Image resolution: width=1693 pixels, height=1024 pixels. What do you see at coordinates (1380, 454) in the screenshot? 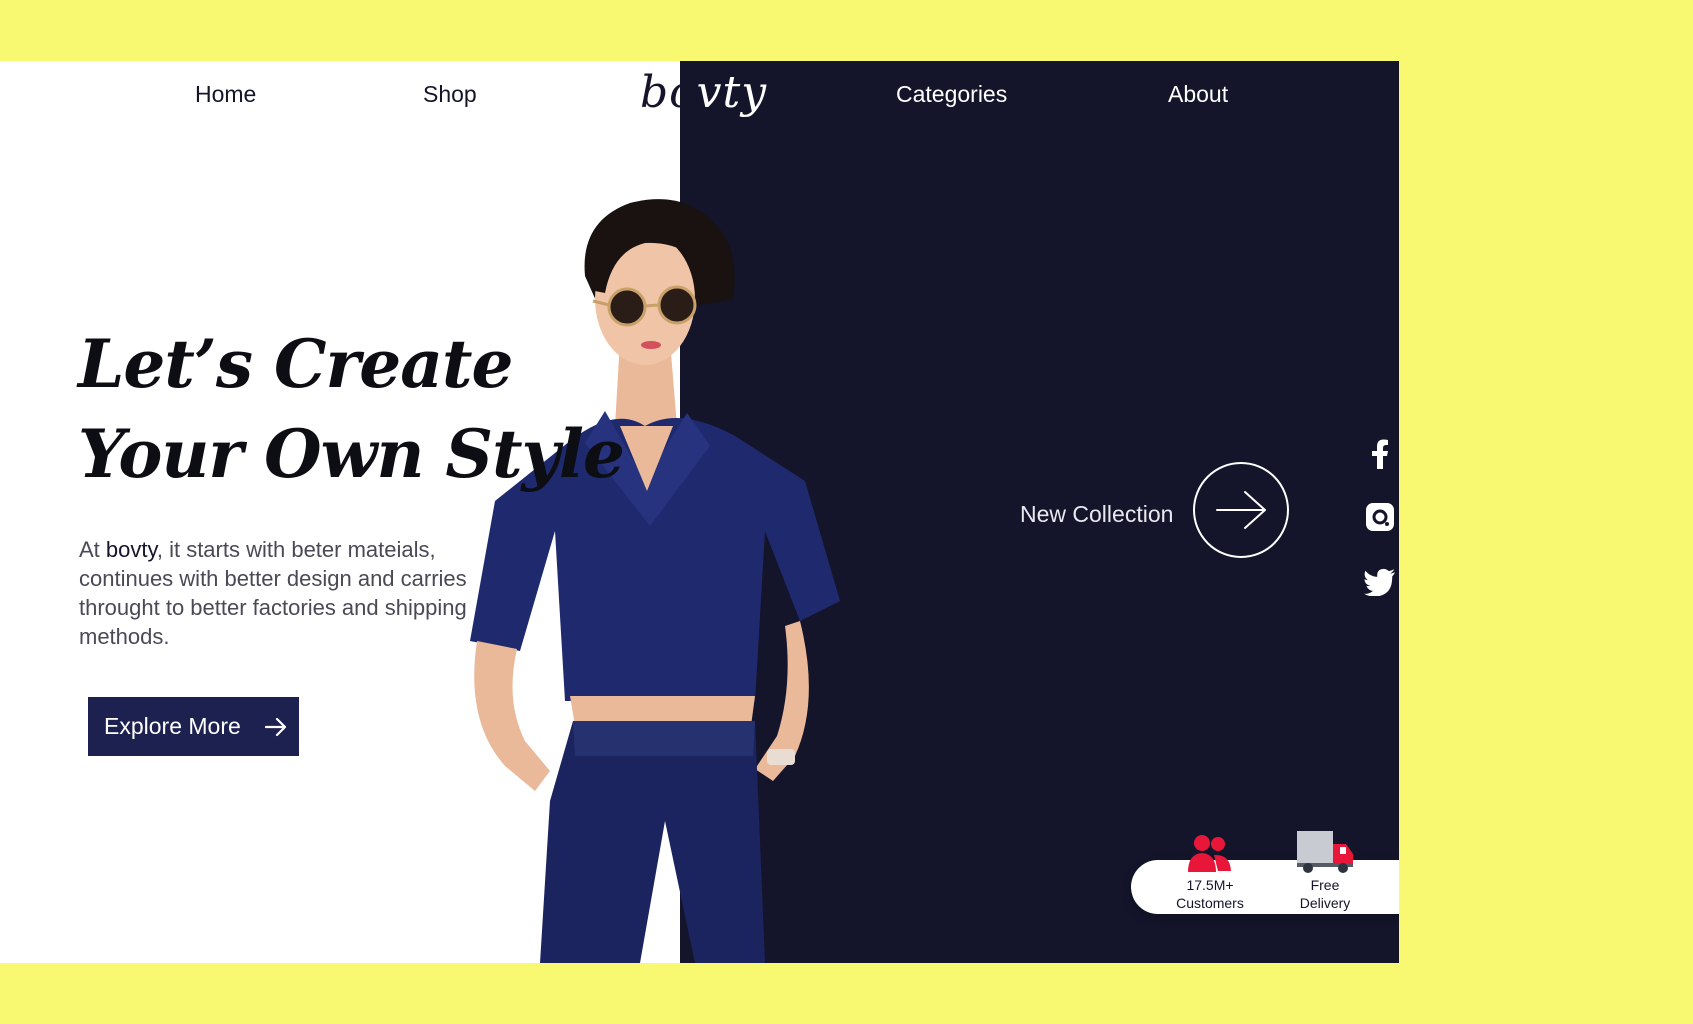
I see `facebook-icon` at bounding box center [1380, 454].